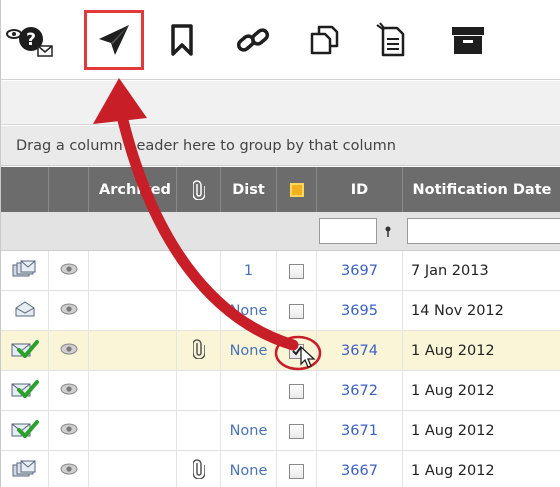  I want to click on dist-cell, so click(249, 391).